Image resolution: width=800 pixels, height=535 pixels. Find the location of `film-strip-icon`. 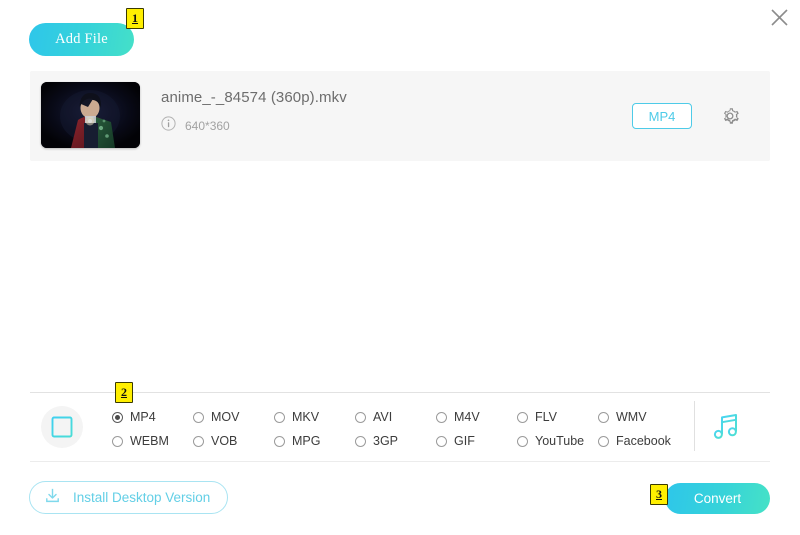

film-strip-icon is located at coordinates (62, 427).